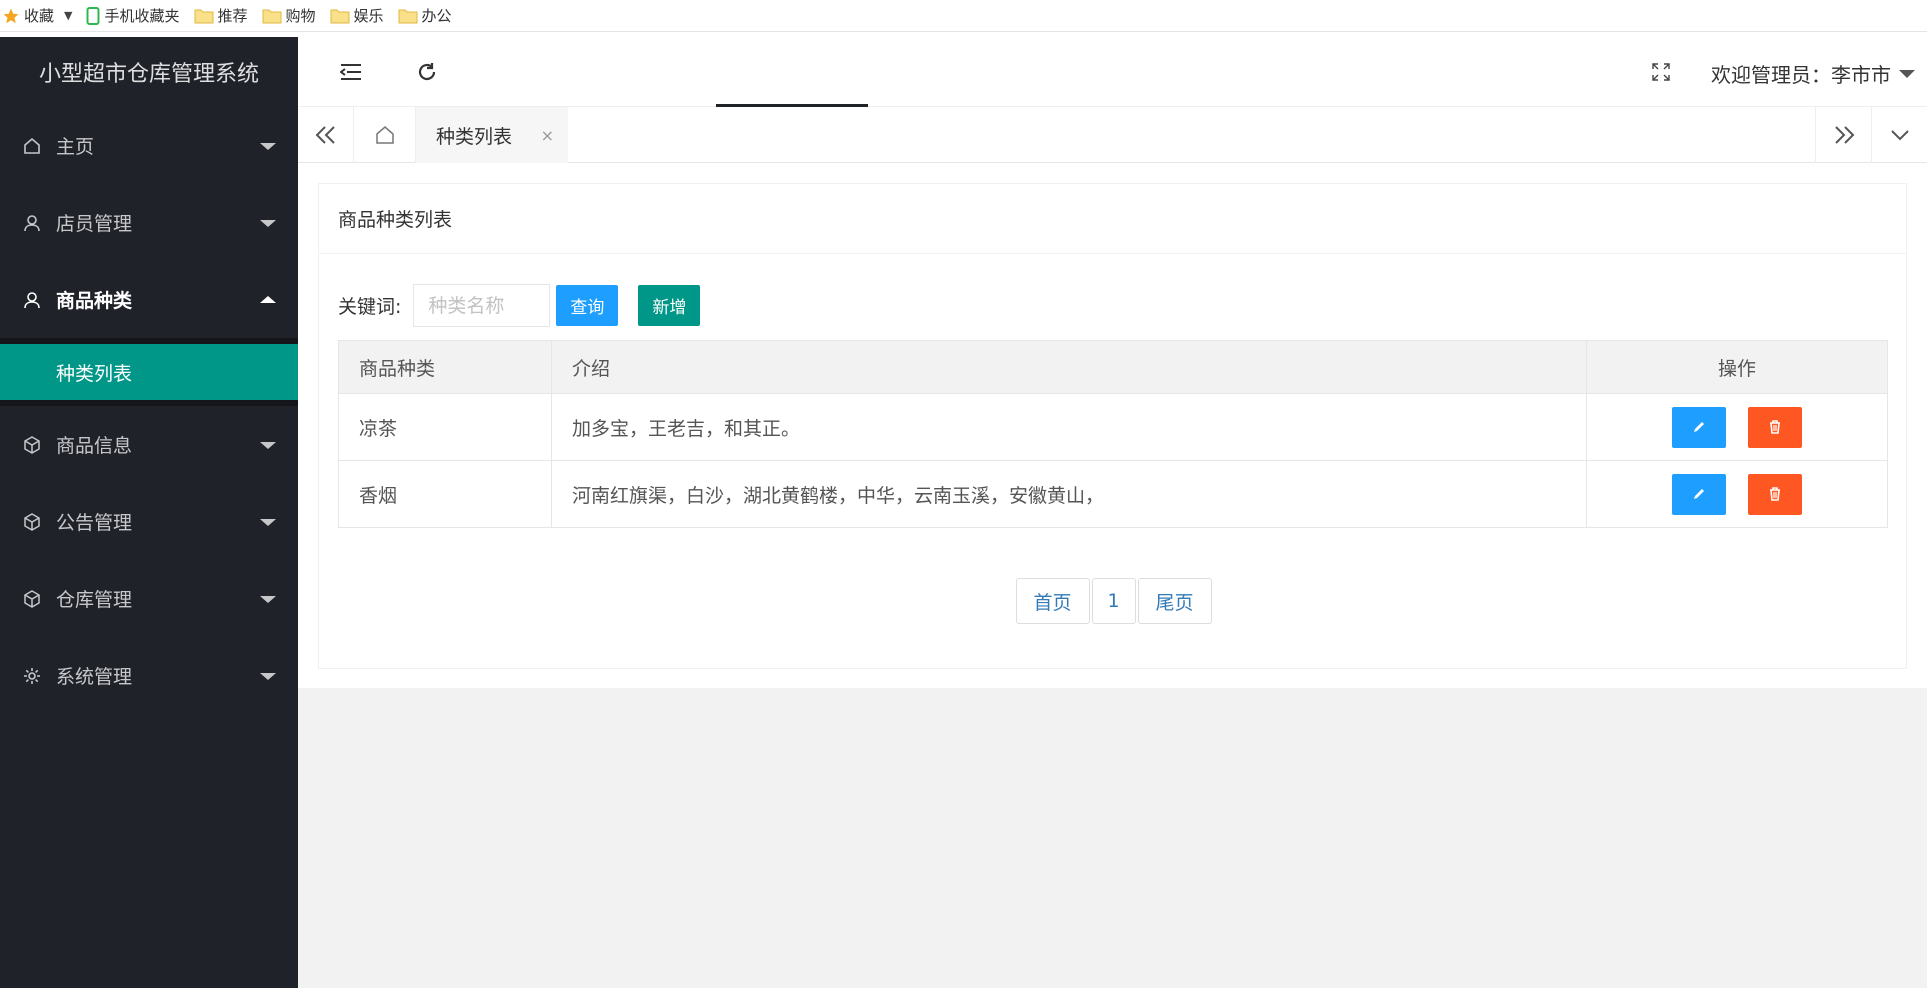 The width and height of the screenshot is (1927, 988). I want to click on bookmark-label: 办公, so click(436, 16).